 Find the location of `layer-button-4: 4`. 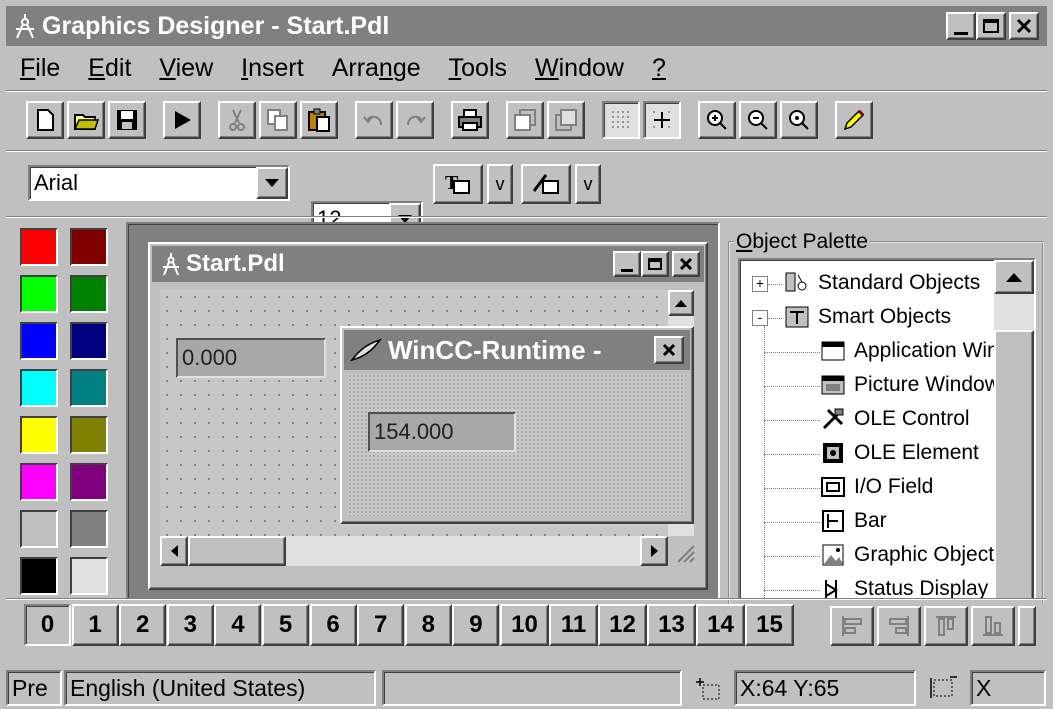

layer-button-4: 4 is located at coordinates (238, 625).